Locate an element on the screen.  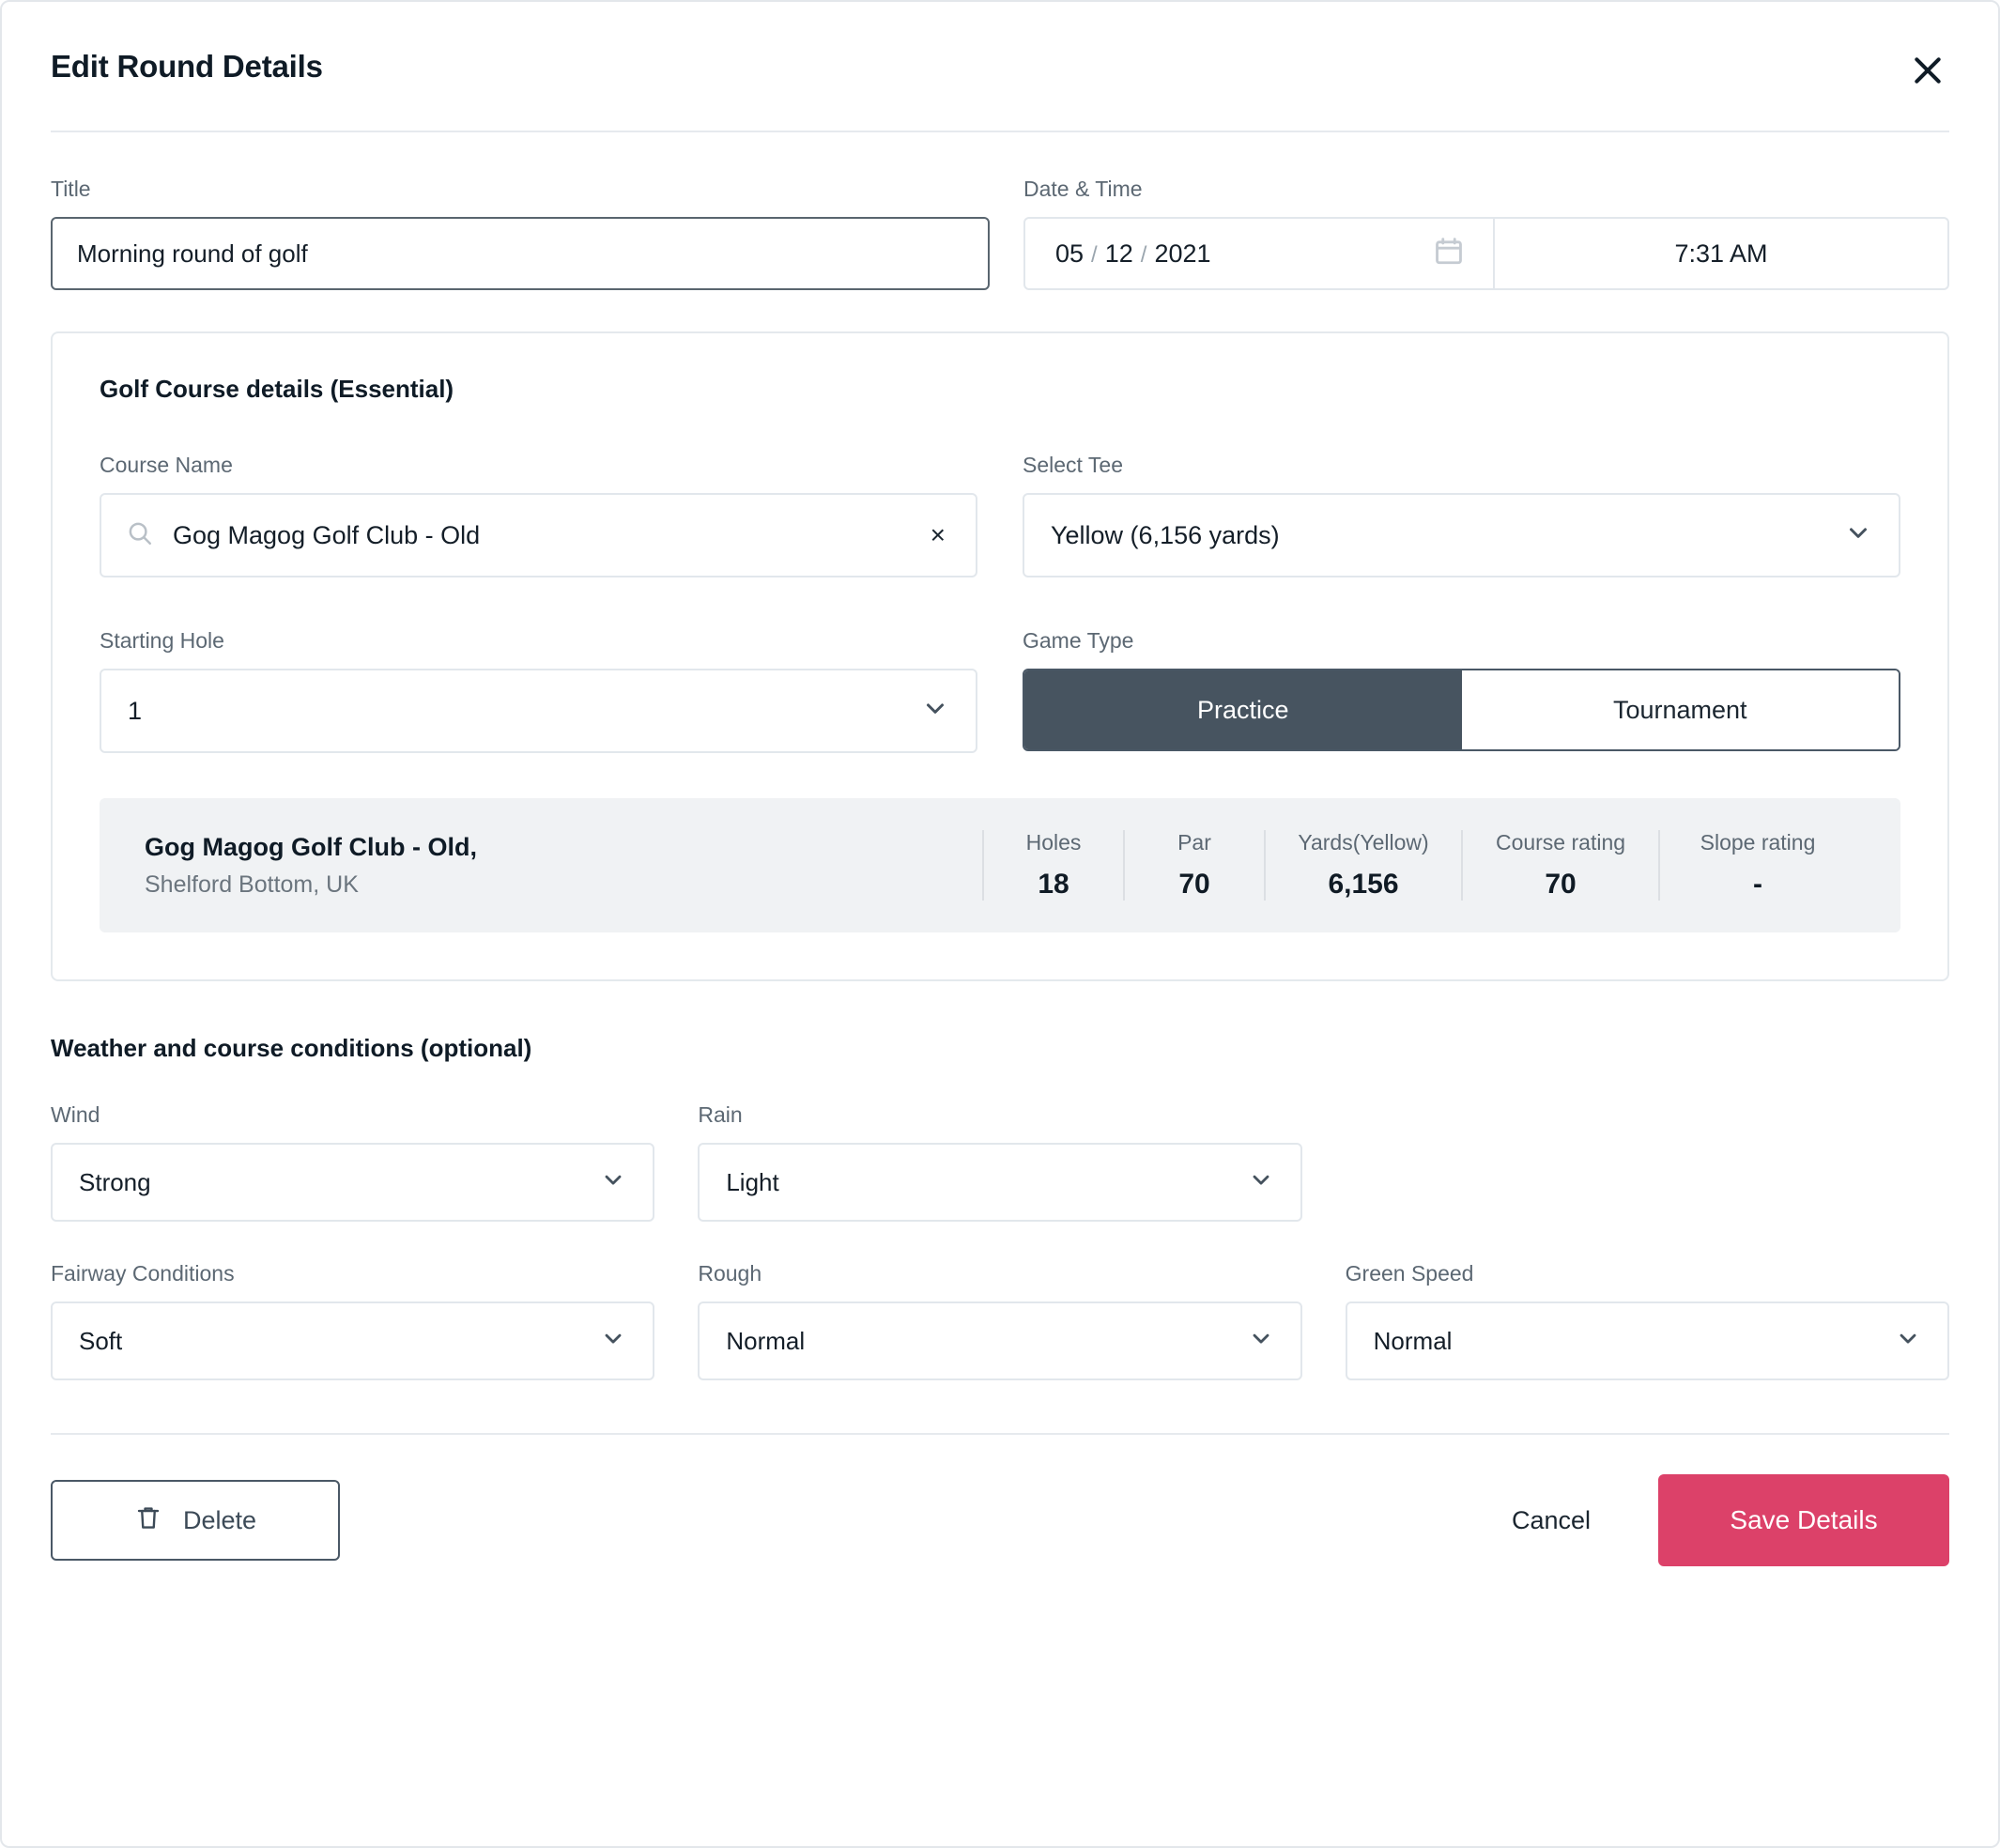
delete-button: Delete is located at coordinates (195, 1520).